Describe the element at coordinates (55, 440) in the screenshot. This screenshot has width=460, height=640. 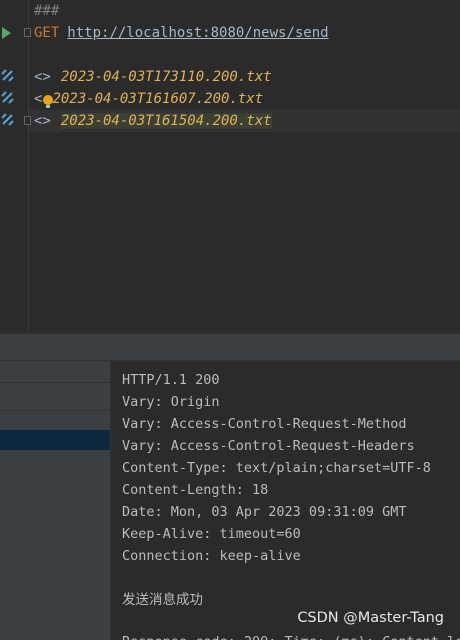
I see `tree-row-selected` at that location.